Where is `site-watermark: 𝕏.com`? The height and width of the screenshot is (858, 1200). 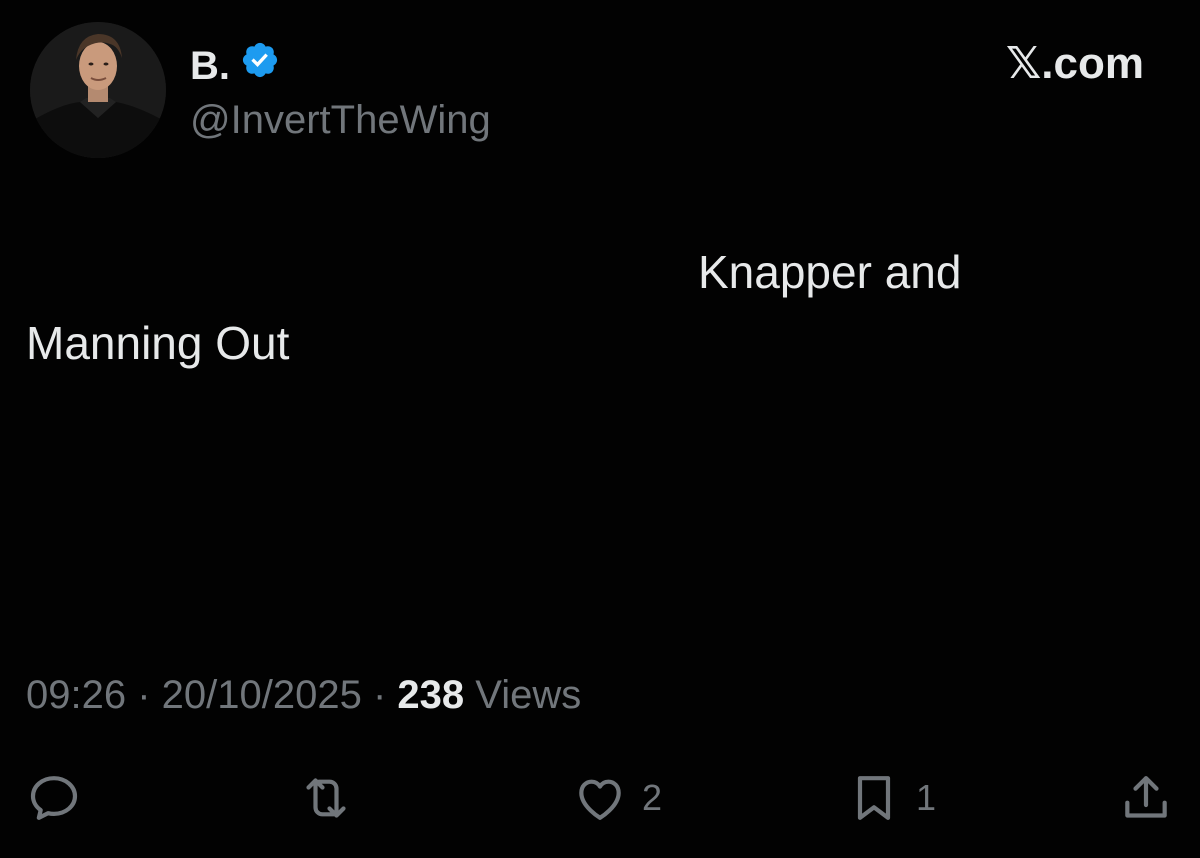 site-watermark: 𝕏.com is located at coordinates (1074, 63).